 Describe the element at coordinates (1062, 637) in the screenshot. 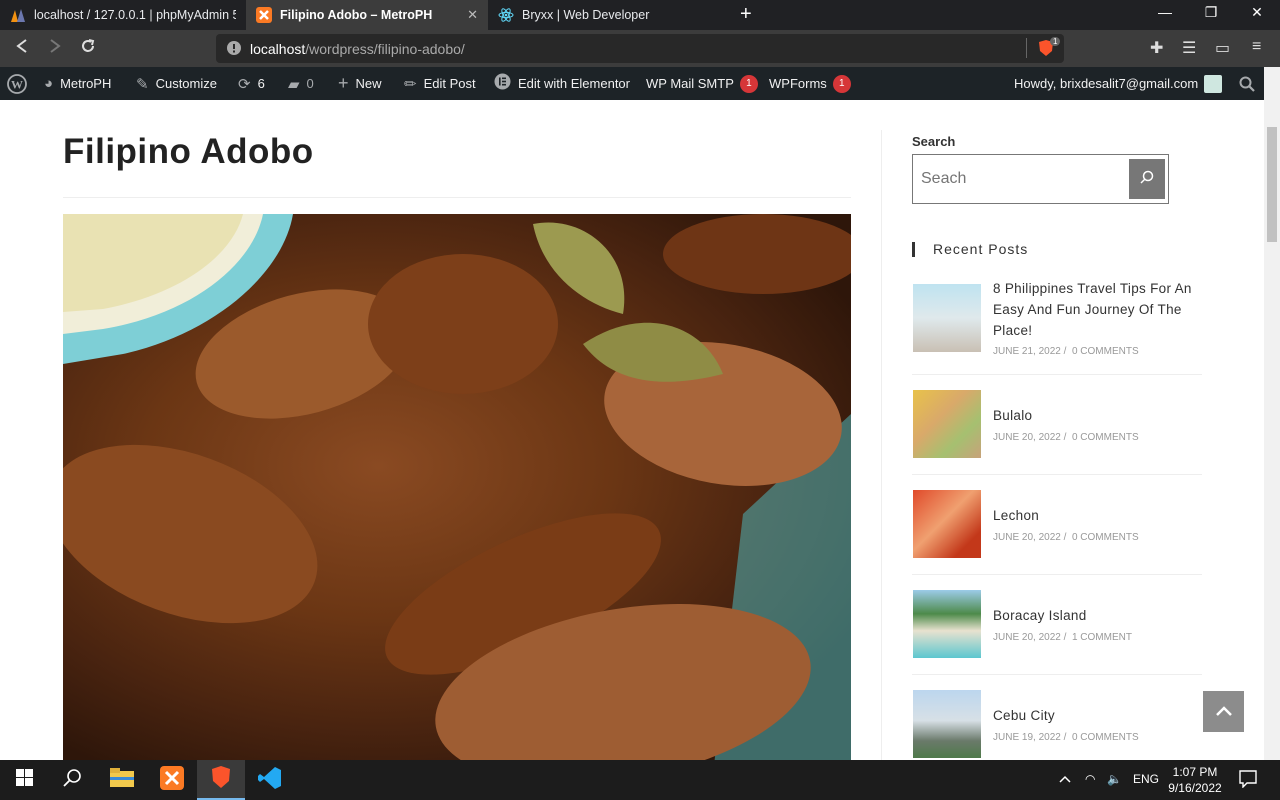

I see `post-meta: JUNE 20, 2022 / 1 COMMENT` at that location.